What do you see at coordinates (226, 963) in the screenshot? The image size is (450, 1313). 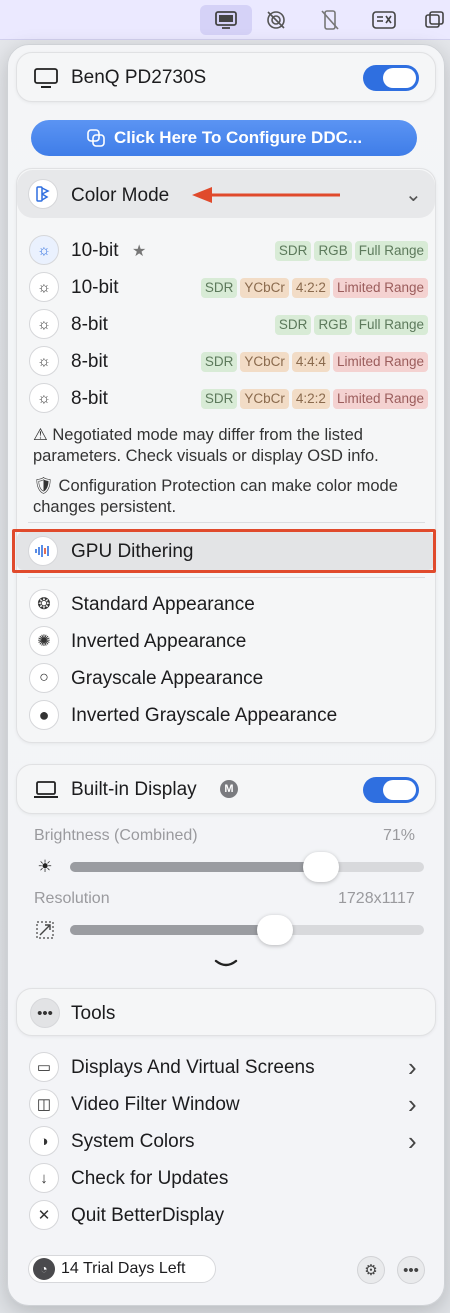 I see `expand-chevron-icon` at bounding box center [226, 963].